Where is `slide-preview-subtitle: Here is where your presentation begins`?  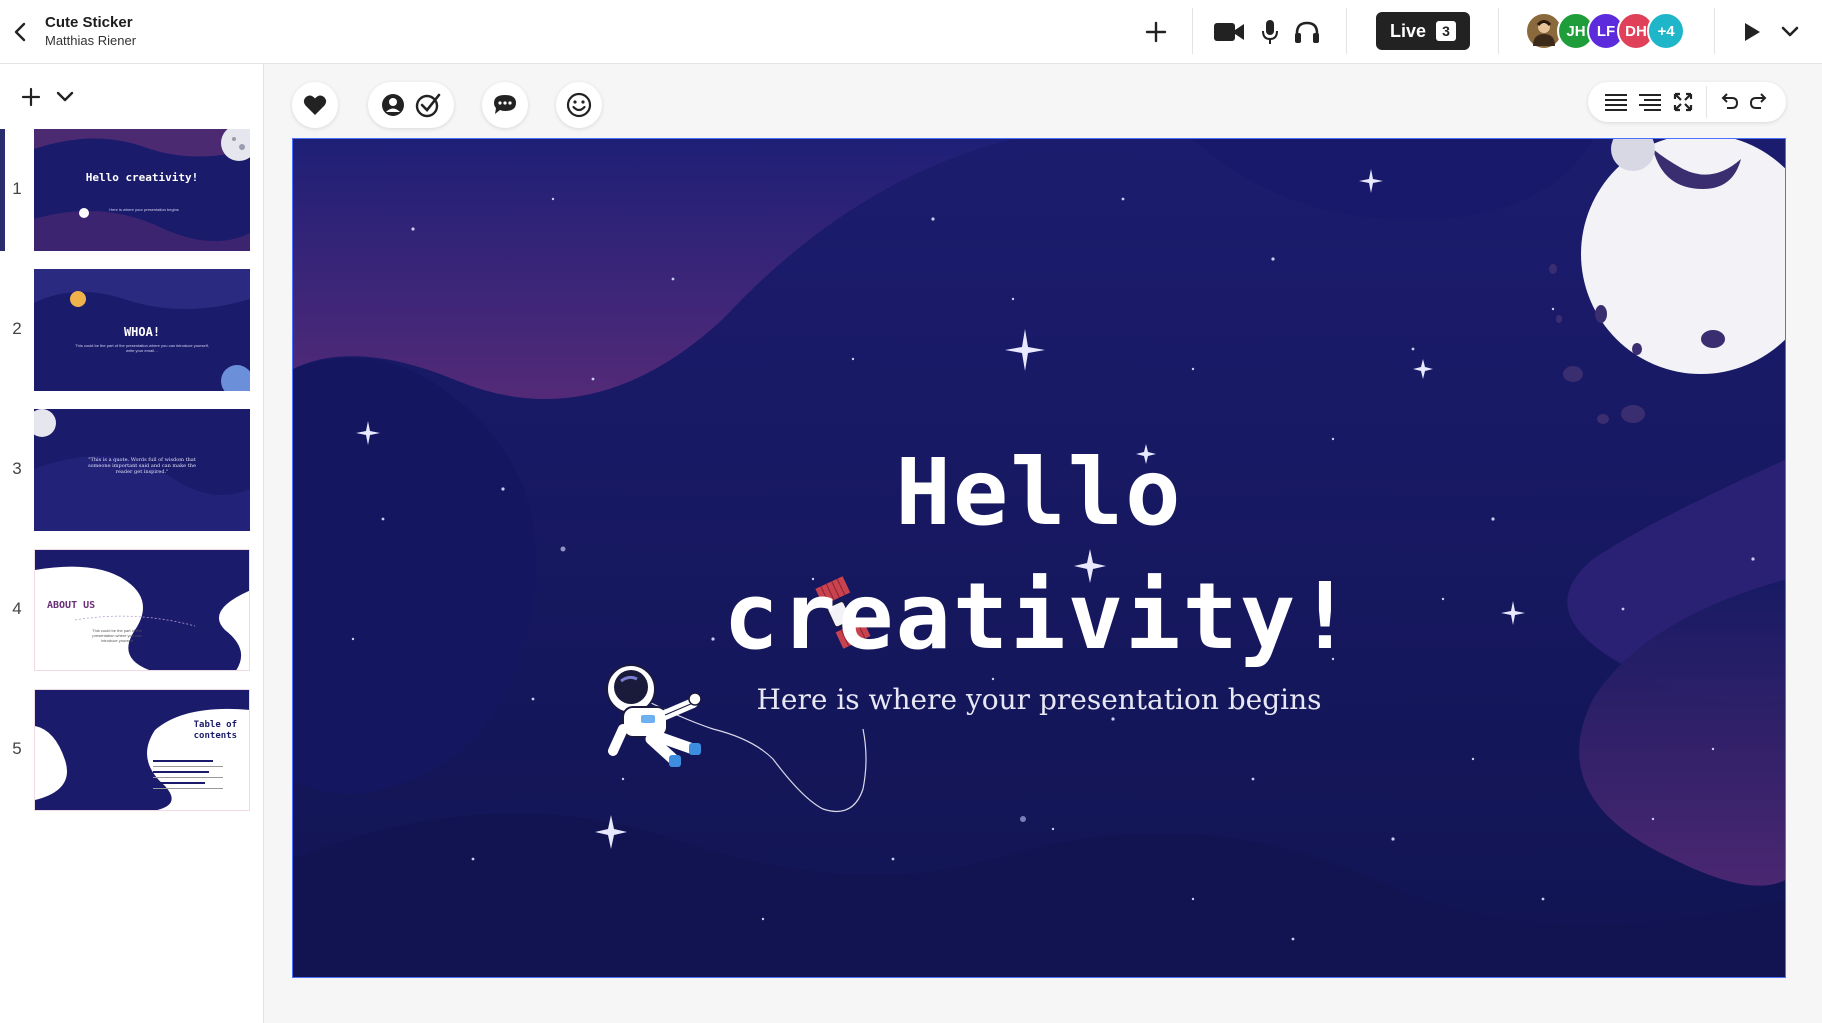
slide-preview-subtitle: Here is where your presentation begins is located at coordinates (144, 209).